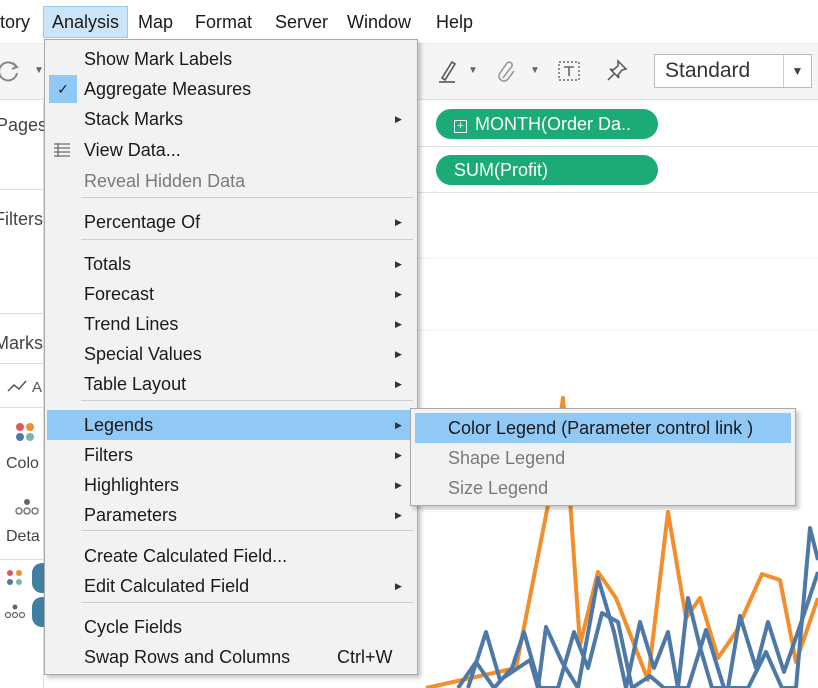  Describe the element at coordinates (39, 71) in the screenshot. I see `refresh-dropdown-icon: ▼` at that location.